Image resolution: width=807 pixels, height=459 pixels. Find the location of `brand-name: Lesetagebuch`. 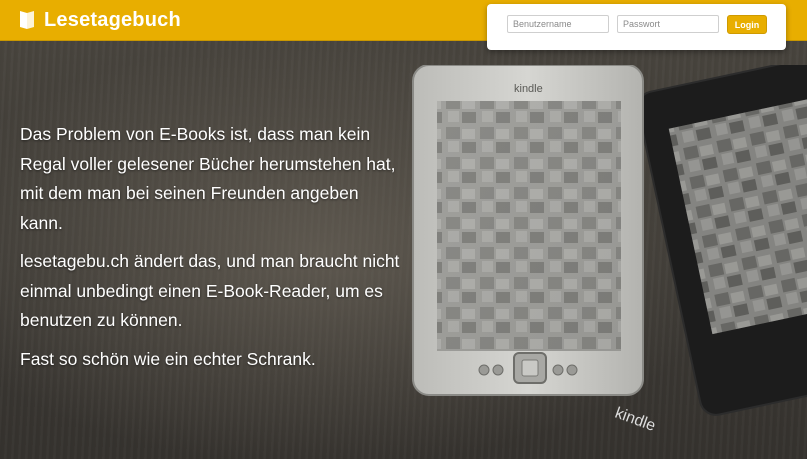

brand-name: Lesetagebuch is located at coordinates (112, 19).